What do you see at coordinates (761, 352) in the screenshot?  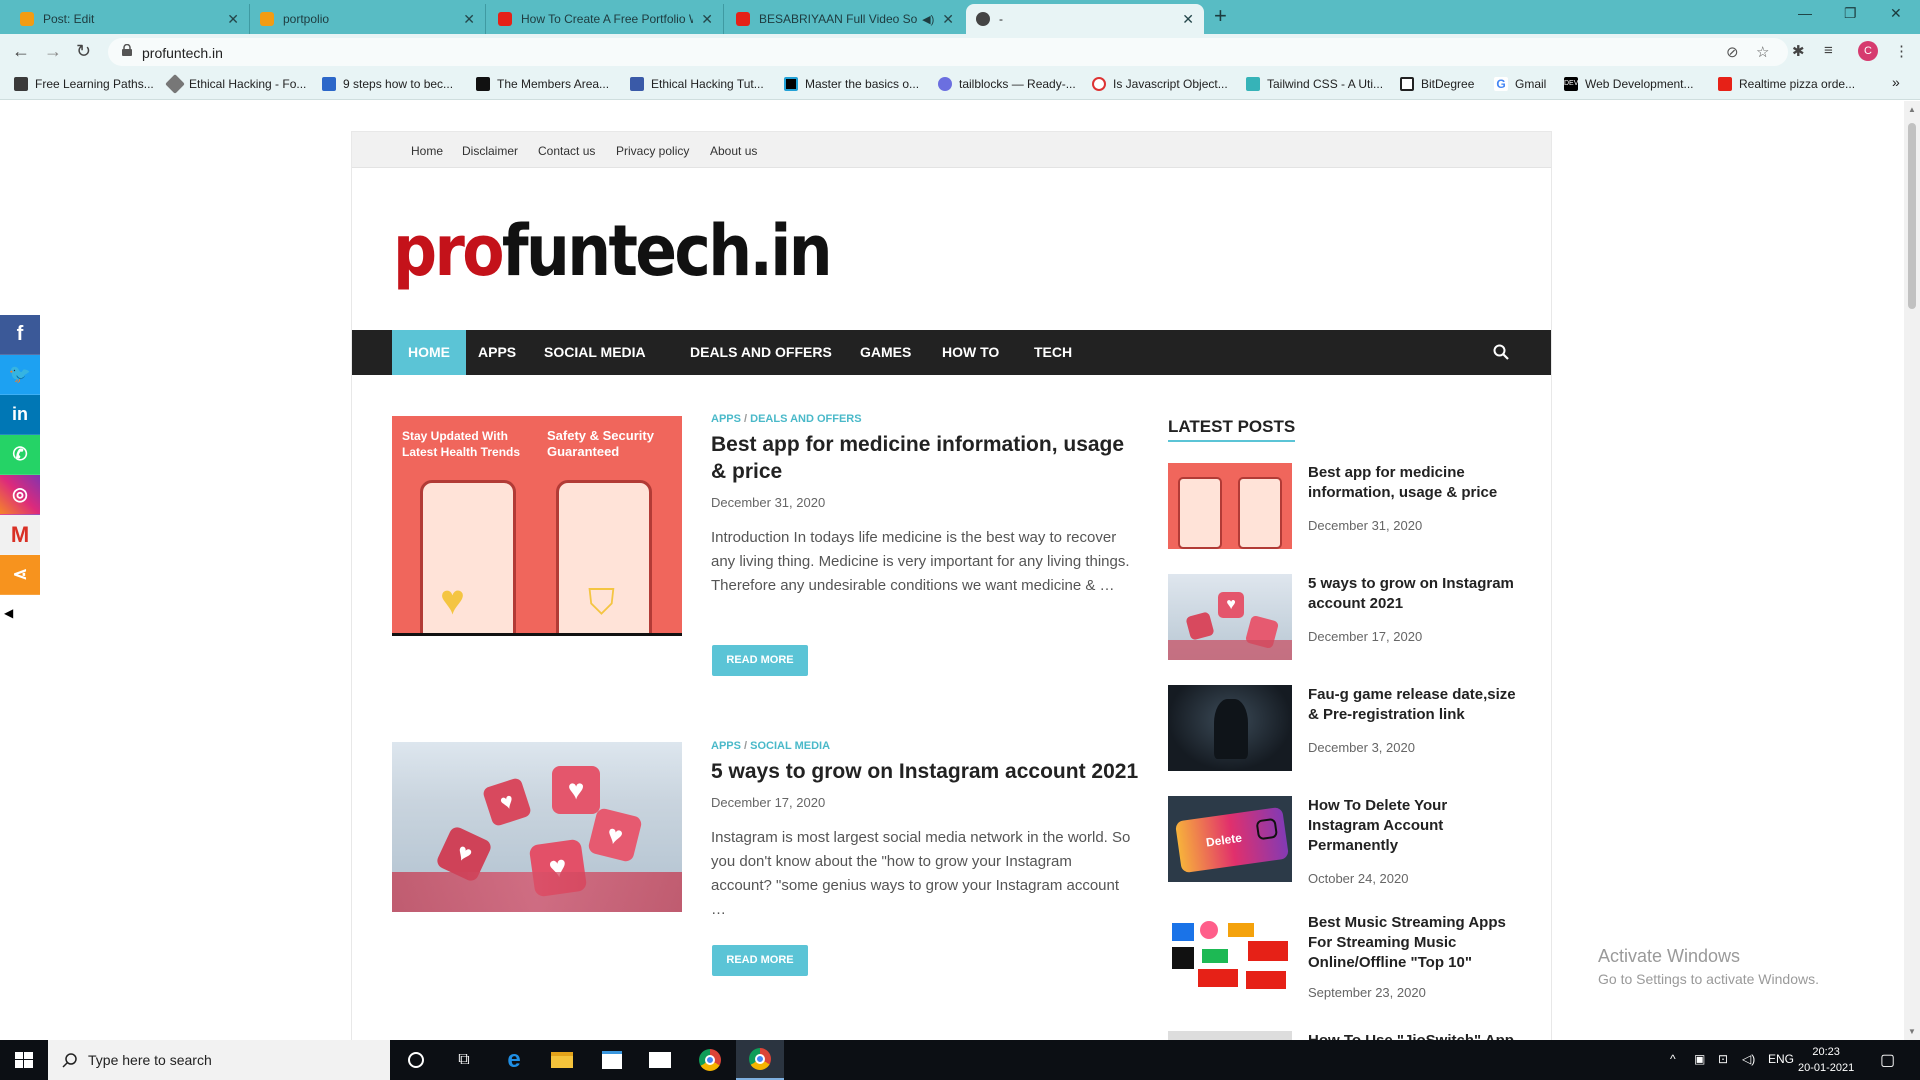 I see `nav-deals-offers: DEALS AND OFFERS` at bounding box center [761, 352].